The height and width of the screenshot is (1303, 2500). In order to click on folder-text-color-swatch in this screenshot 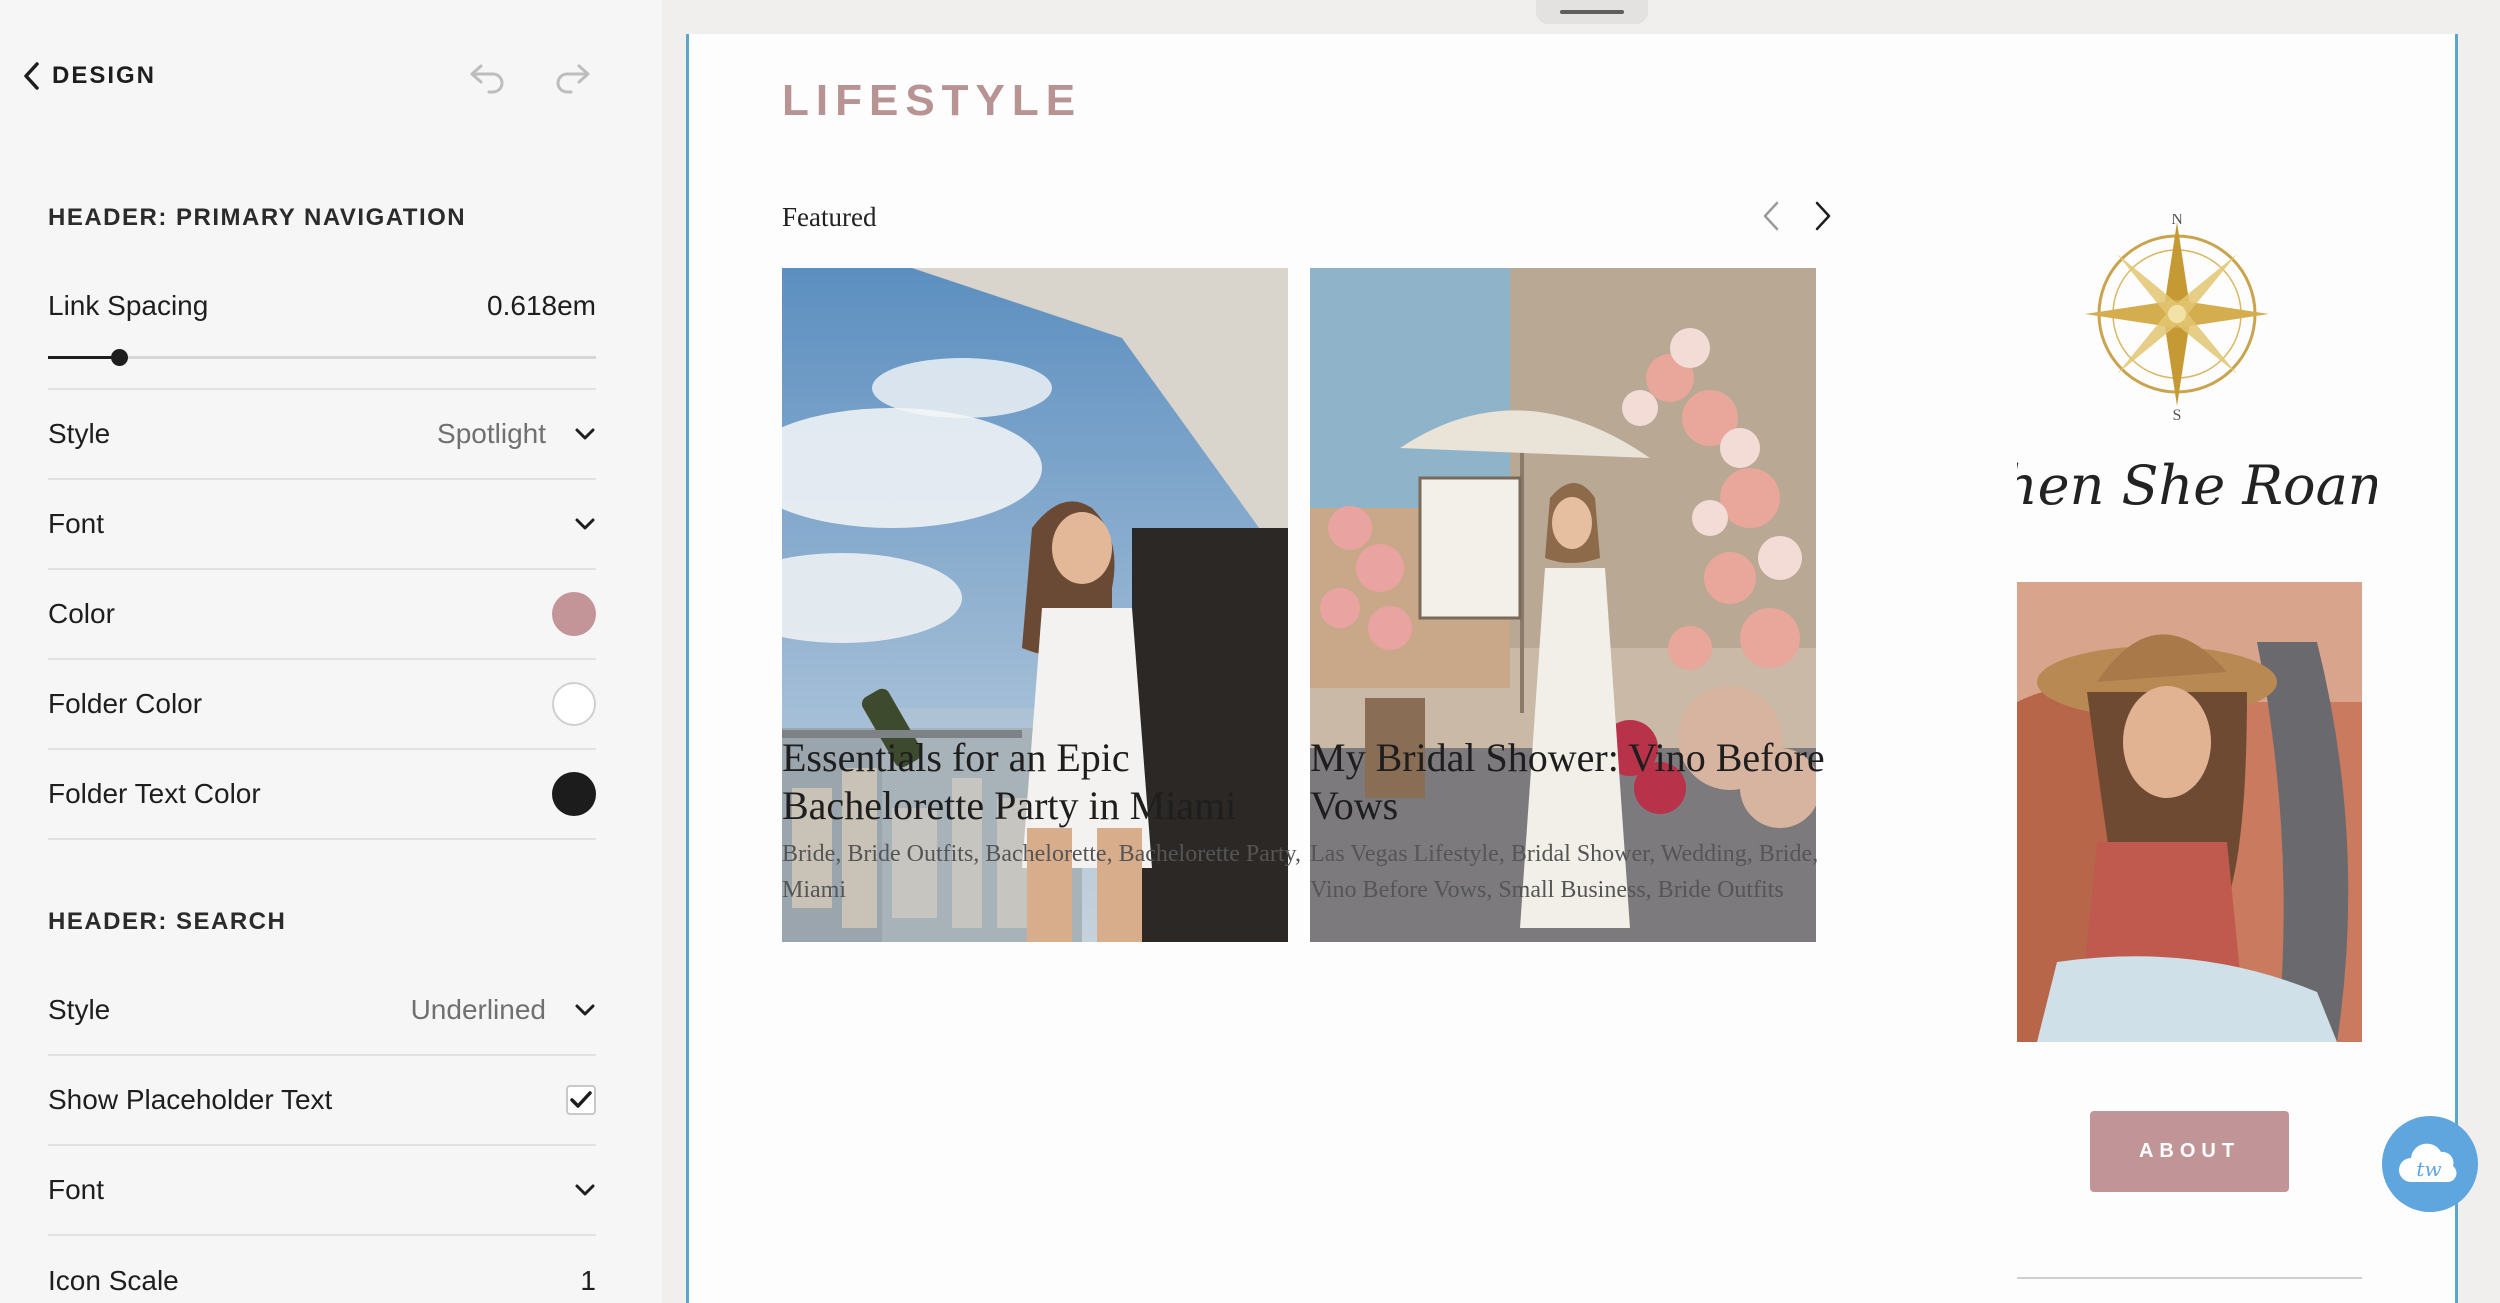, I will do `click(574, 794)`.